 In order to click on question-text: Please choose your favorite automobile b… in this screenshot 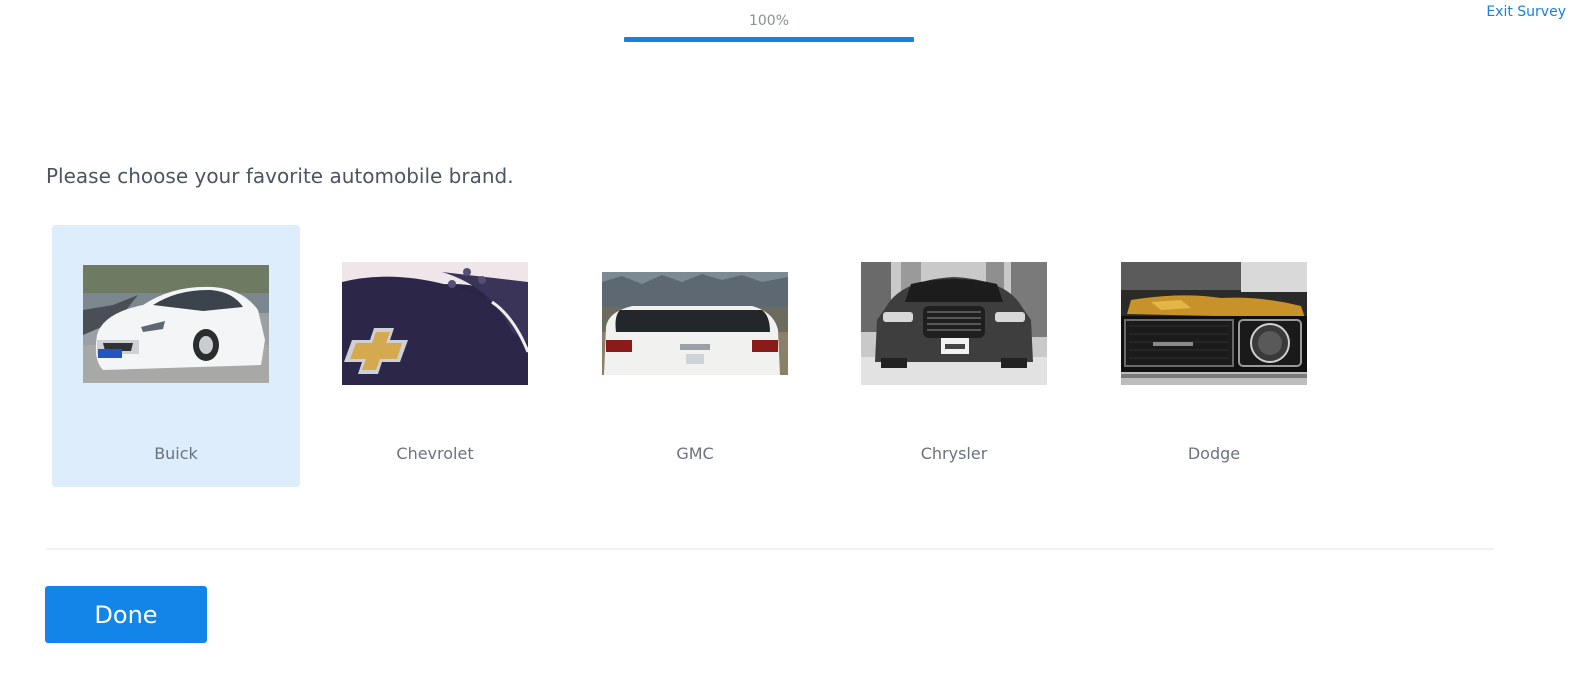, I will do `click(280, 176)`.